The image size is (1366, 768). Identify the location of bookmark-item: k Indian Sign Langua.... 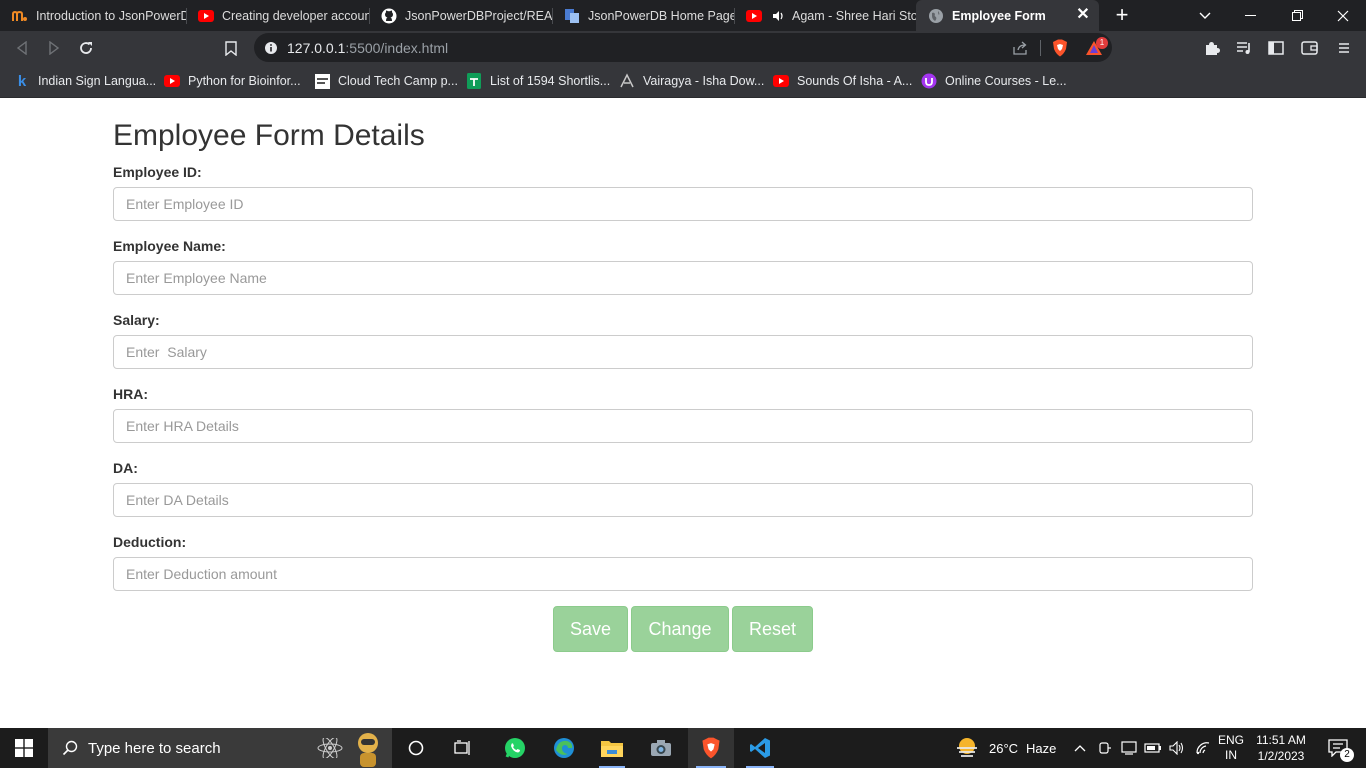
(85, 81).